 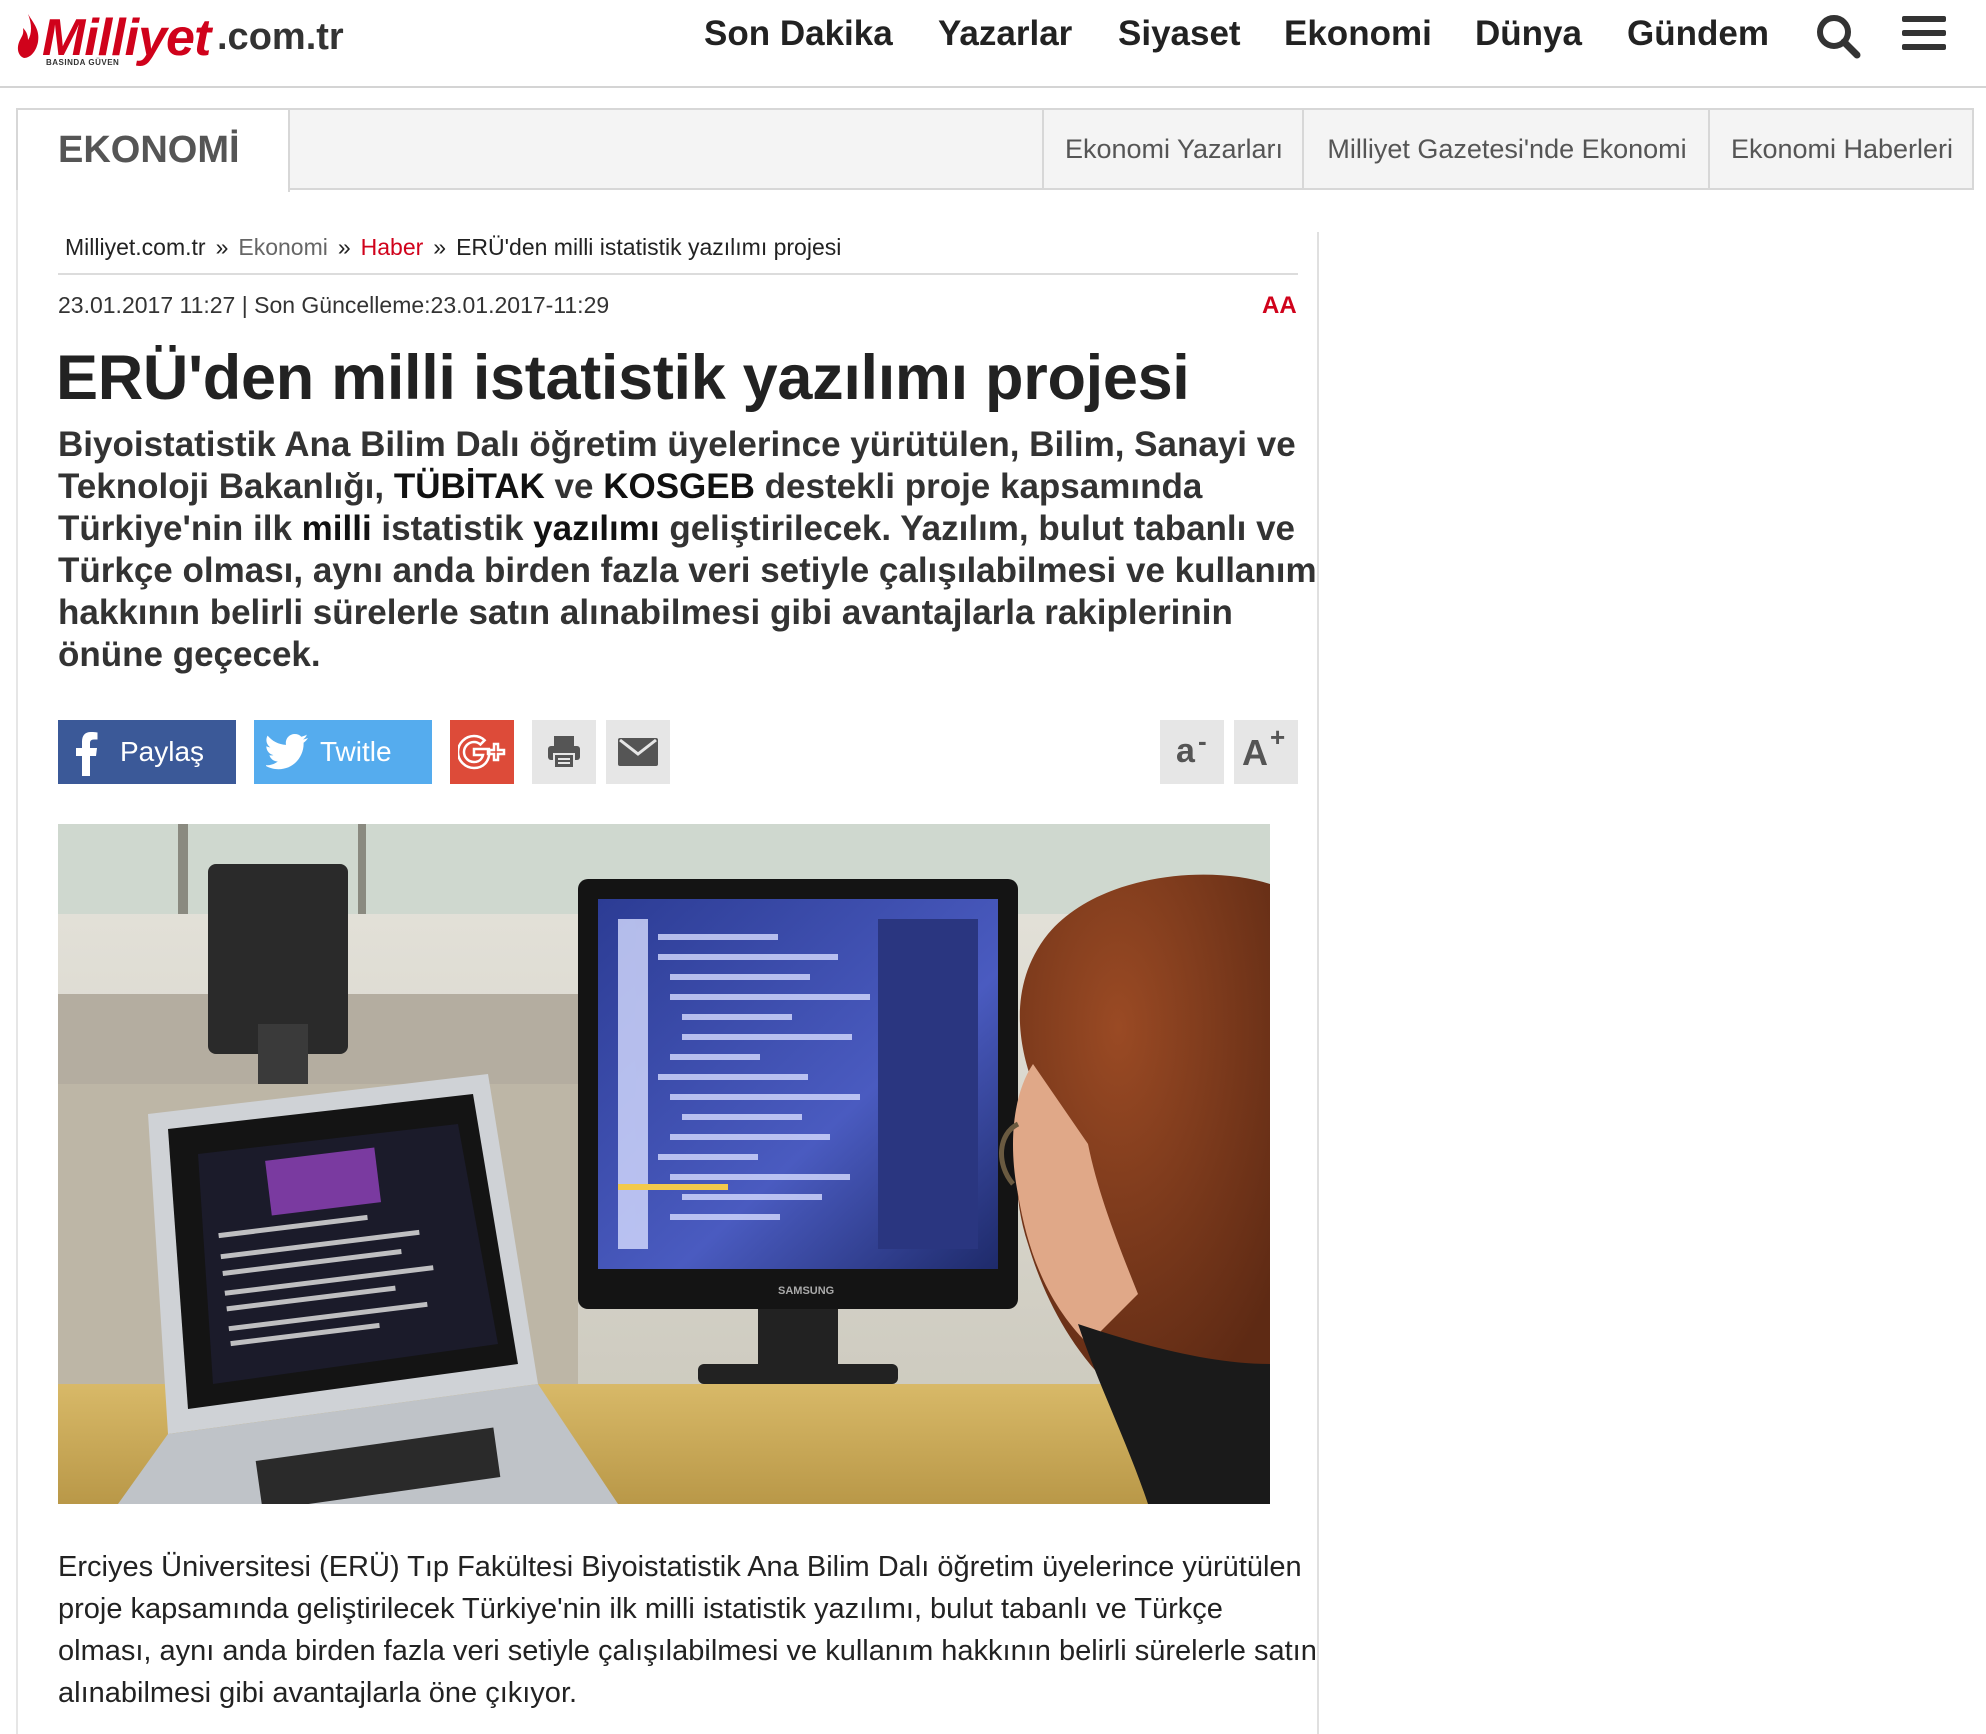 I want to click on minus-icon: -, so click(x=1202, y=741).